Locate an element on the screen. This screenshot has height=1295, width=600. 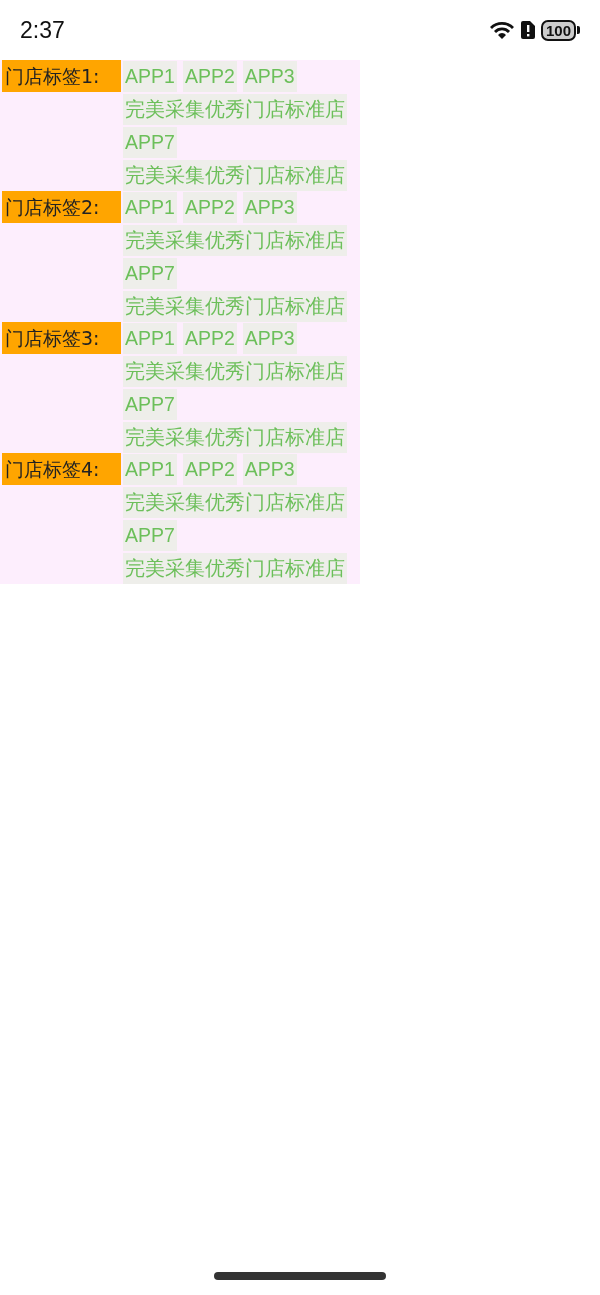
store-tag-label: 门店标签3: is located at coordinates (61, 338).